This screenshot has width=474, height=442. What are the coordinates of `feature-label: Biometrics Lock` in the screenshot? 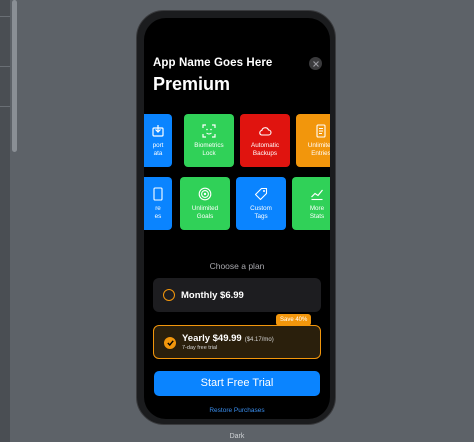 It's located at (209, 149).